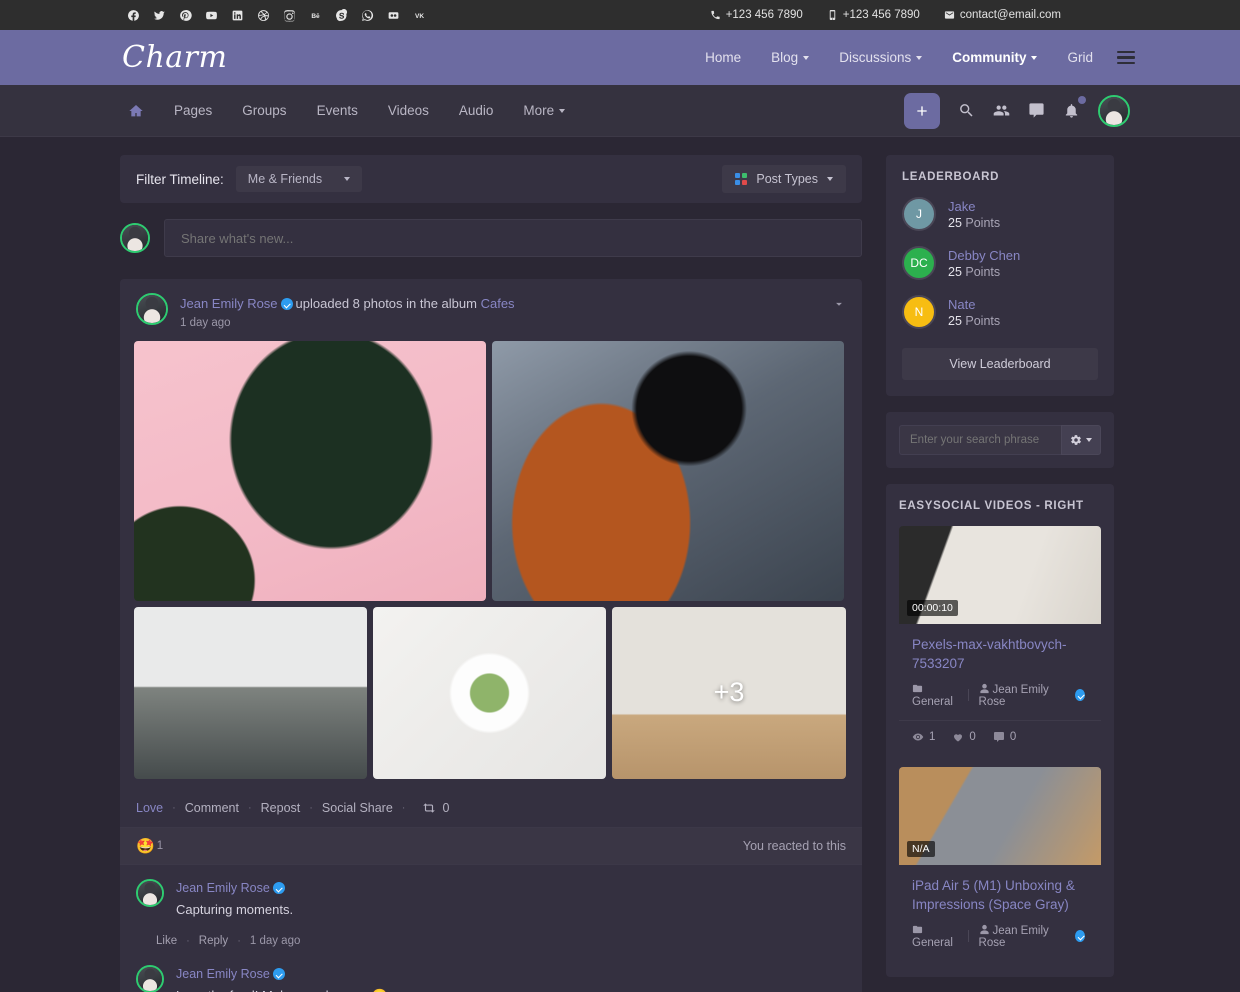 The width and height of the screenshot is (1240, 992). I want to click on retweet-icon, so click(429, 807).